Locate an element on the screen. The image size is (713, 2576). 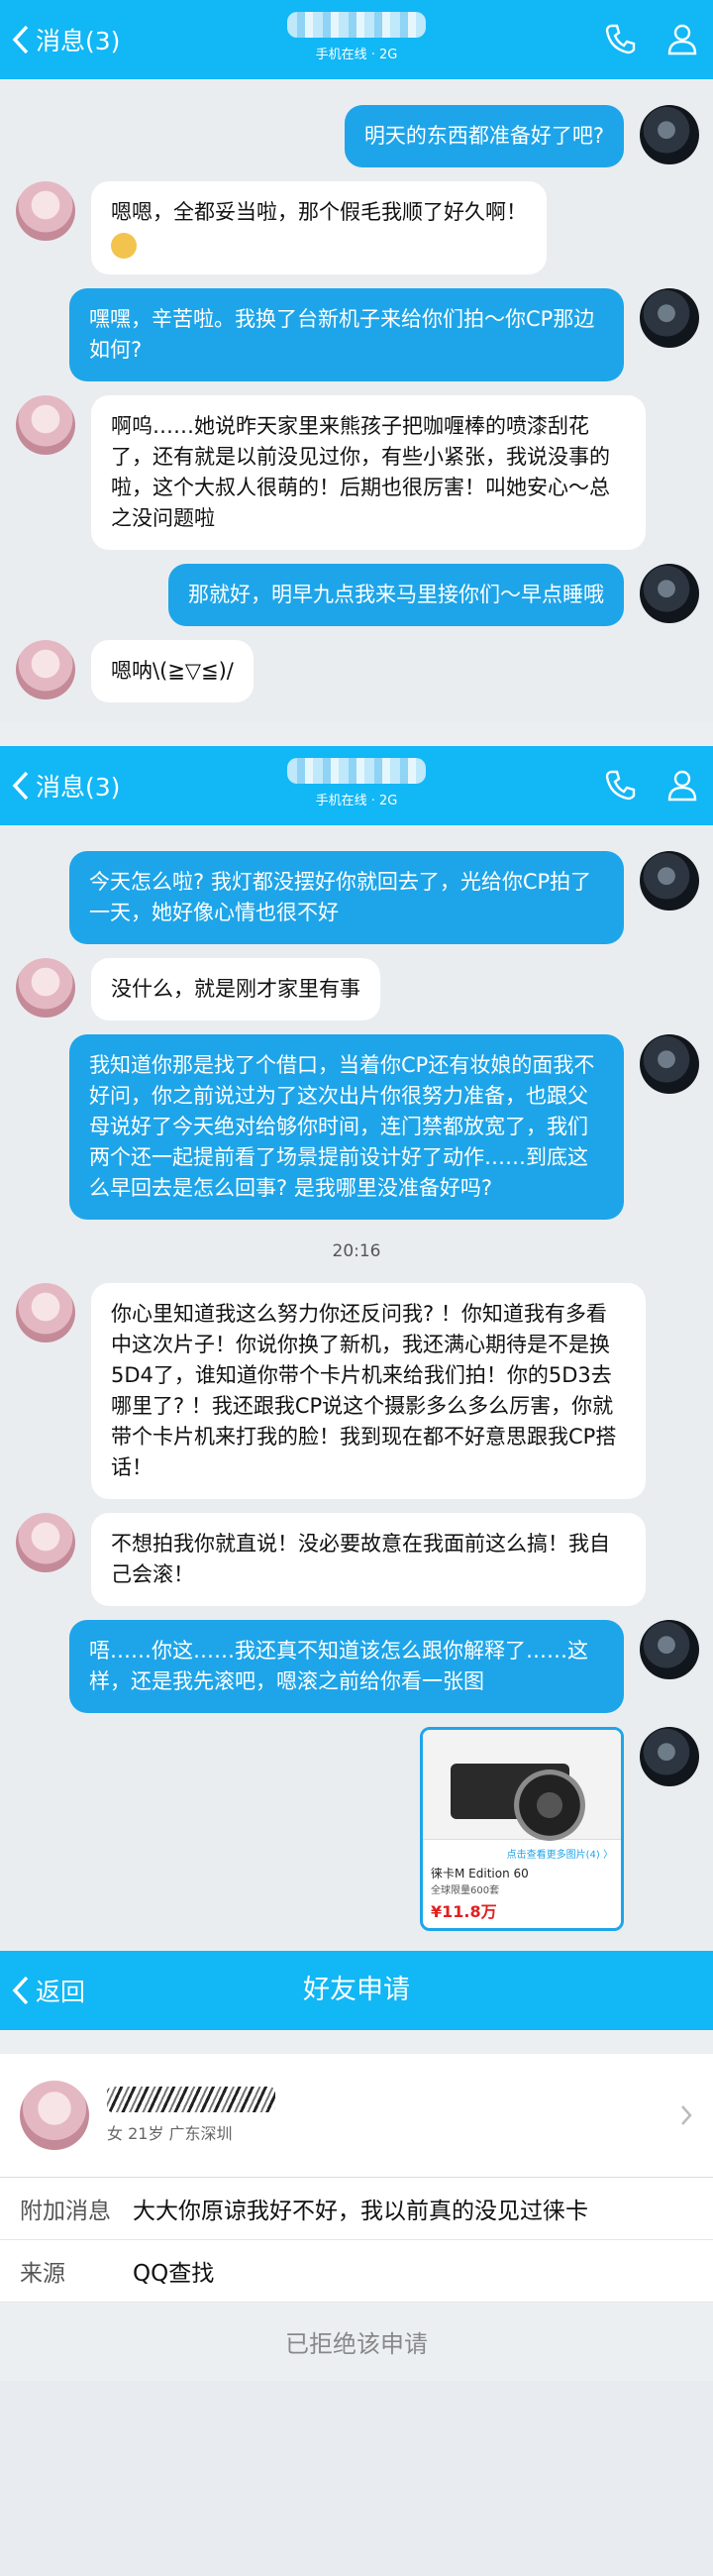
request-status: 已拒绝该申请 is located at coordinates (356, 2342).